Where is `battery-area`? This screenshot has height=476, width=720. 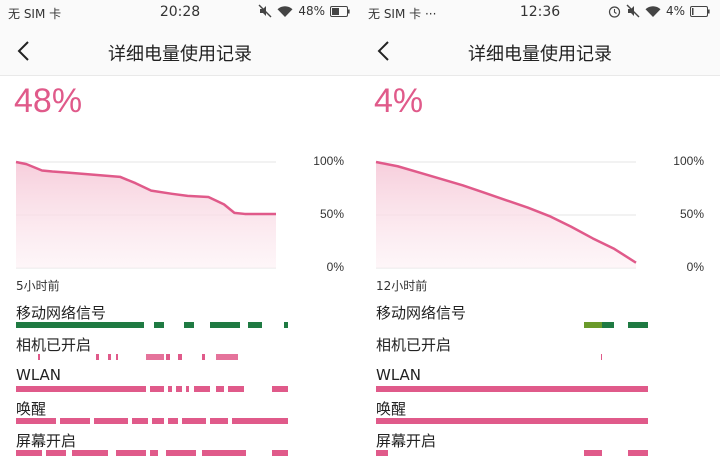
battery-area is located at coordinates (146, 215).